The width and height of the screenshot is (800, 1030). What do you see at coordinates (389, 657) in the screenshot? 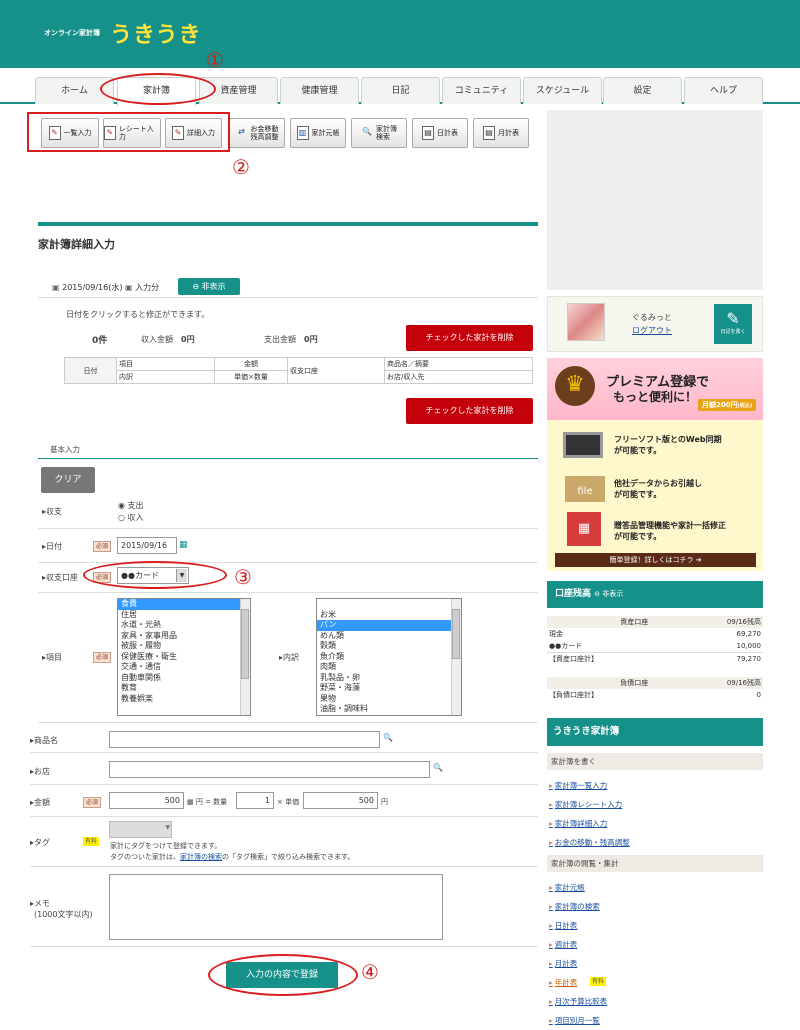
I see `detail-listbox: お米 パン めん類 穀類 魚介類 肉類 乳製品・卵 野菜・海藻 果物 油脂・調味料` at bounding box center [389, 657].